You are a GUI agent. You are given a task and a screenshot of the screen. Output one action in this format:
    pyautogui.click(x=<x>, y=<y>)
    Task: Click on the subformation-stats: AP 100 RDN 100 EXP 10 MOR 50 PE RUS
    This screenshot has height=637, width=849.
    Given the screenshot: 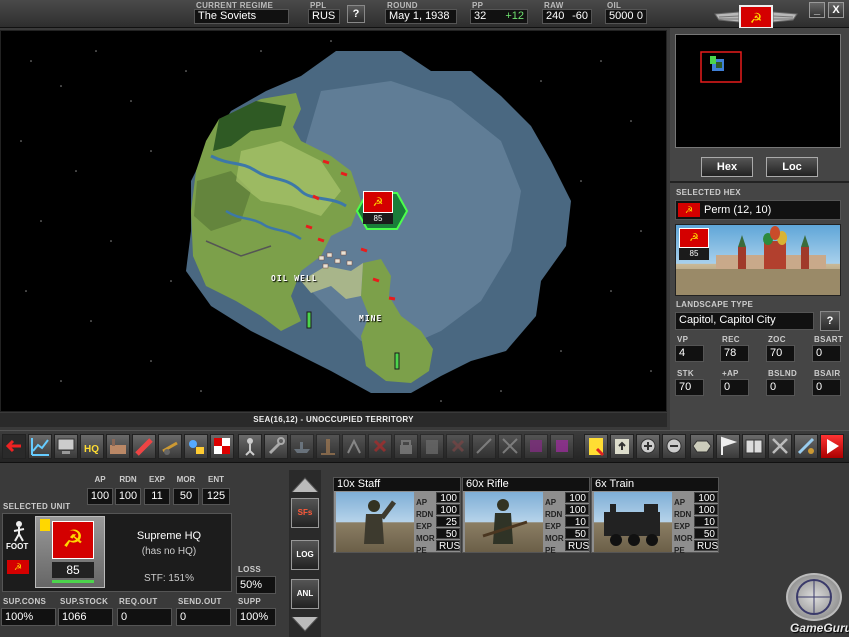 What is the action you would take?
    pyautogui.click(x=567, y=523)
    